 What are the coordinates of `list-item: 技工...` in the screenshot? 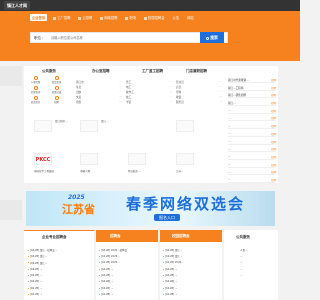 It's located at (149, 97).